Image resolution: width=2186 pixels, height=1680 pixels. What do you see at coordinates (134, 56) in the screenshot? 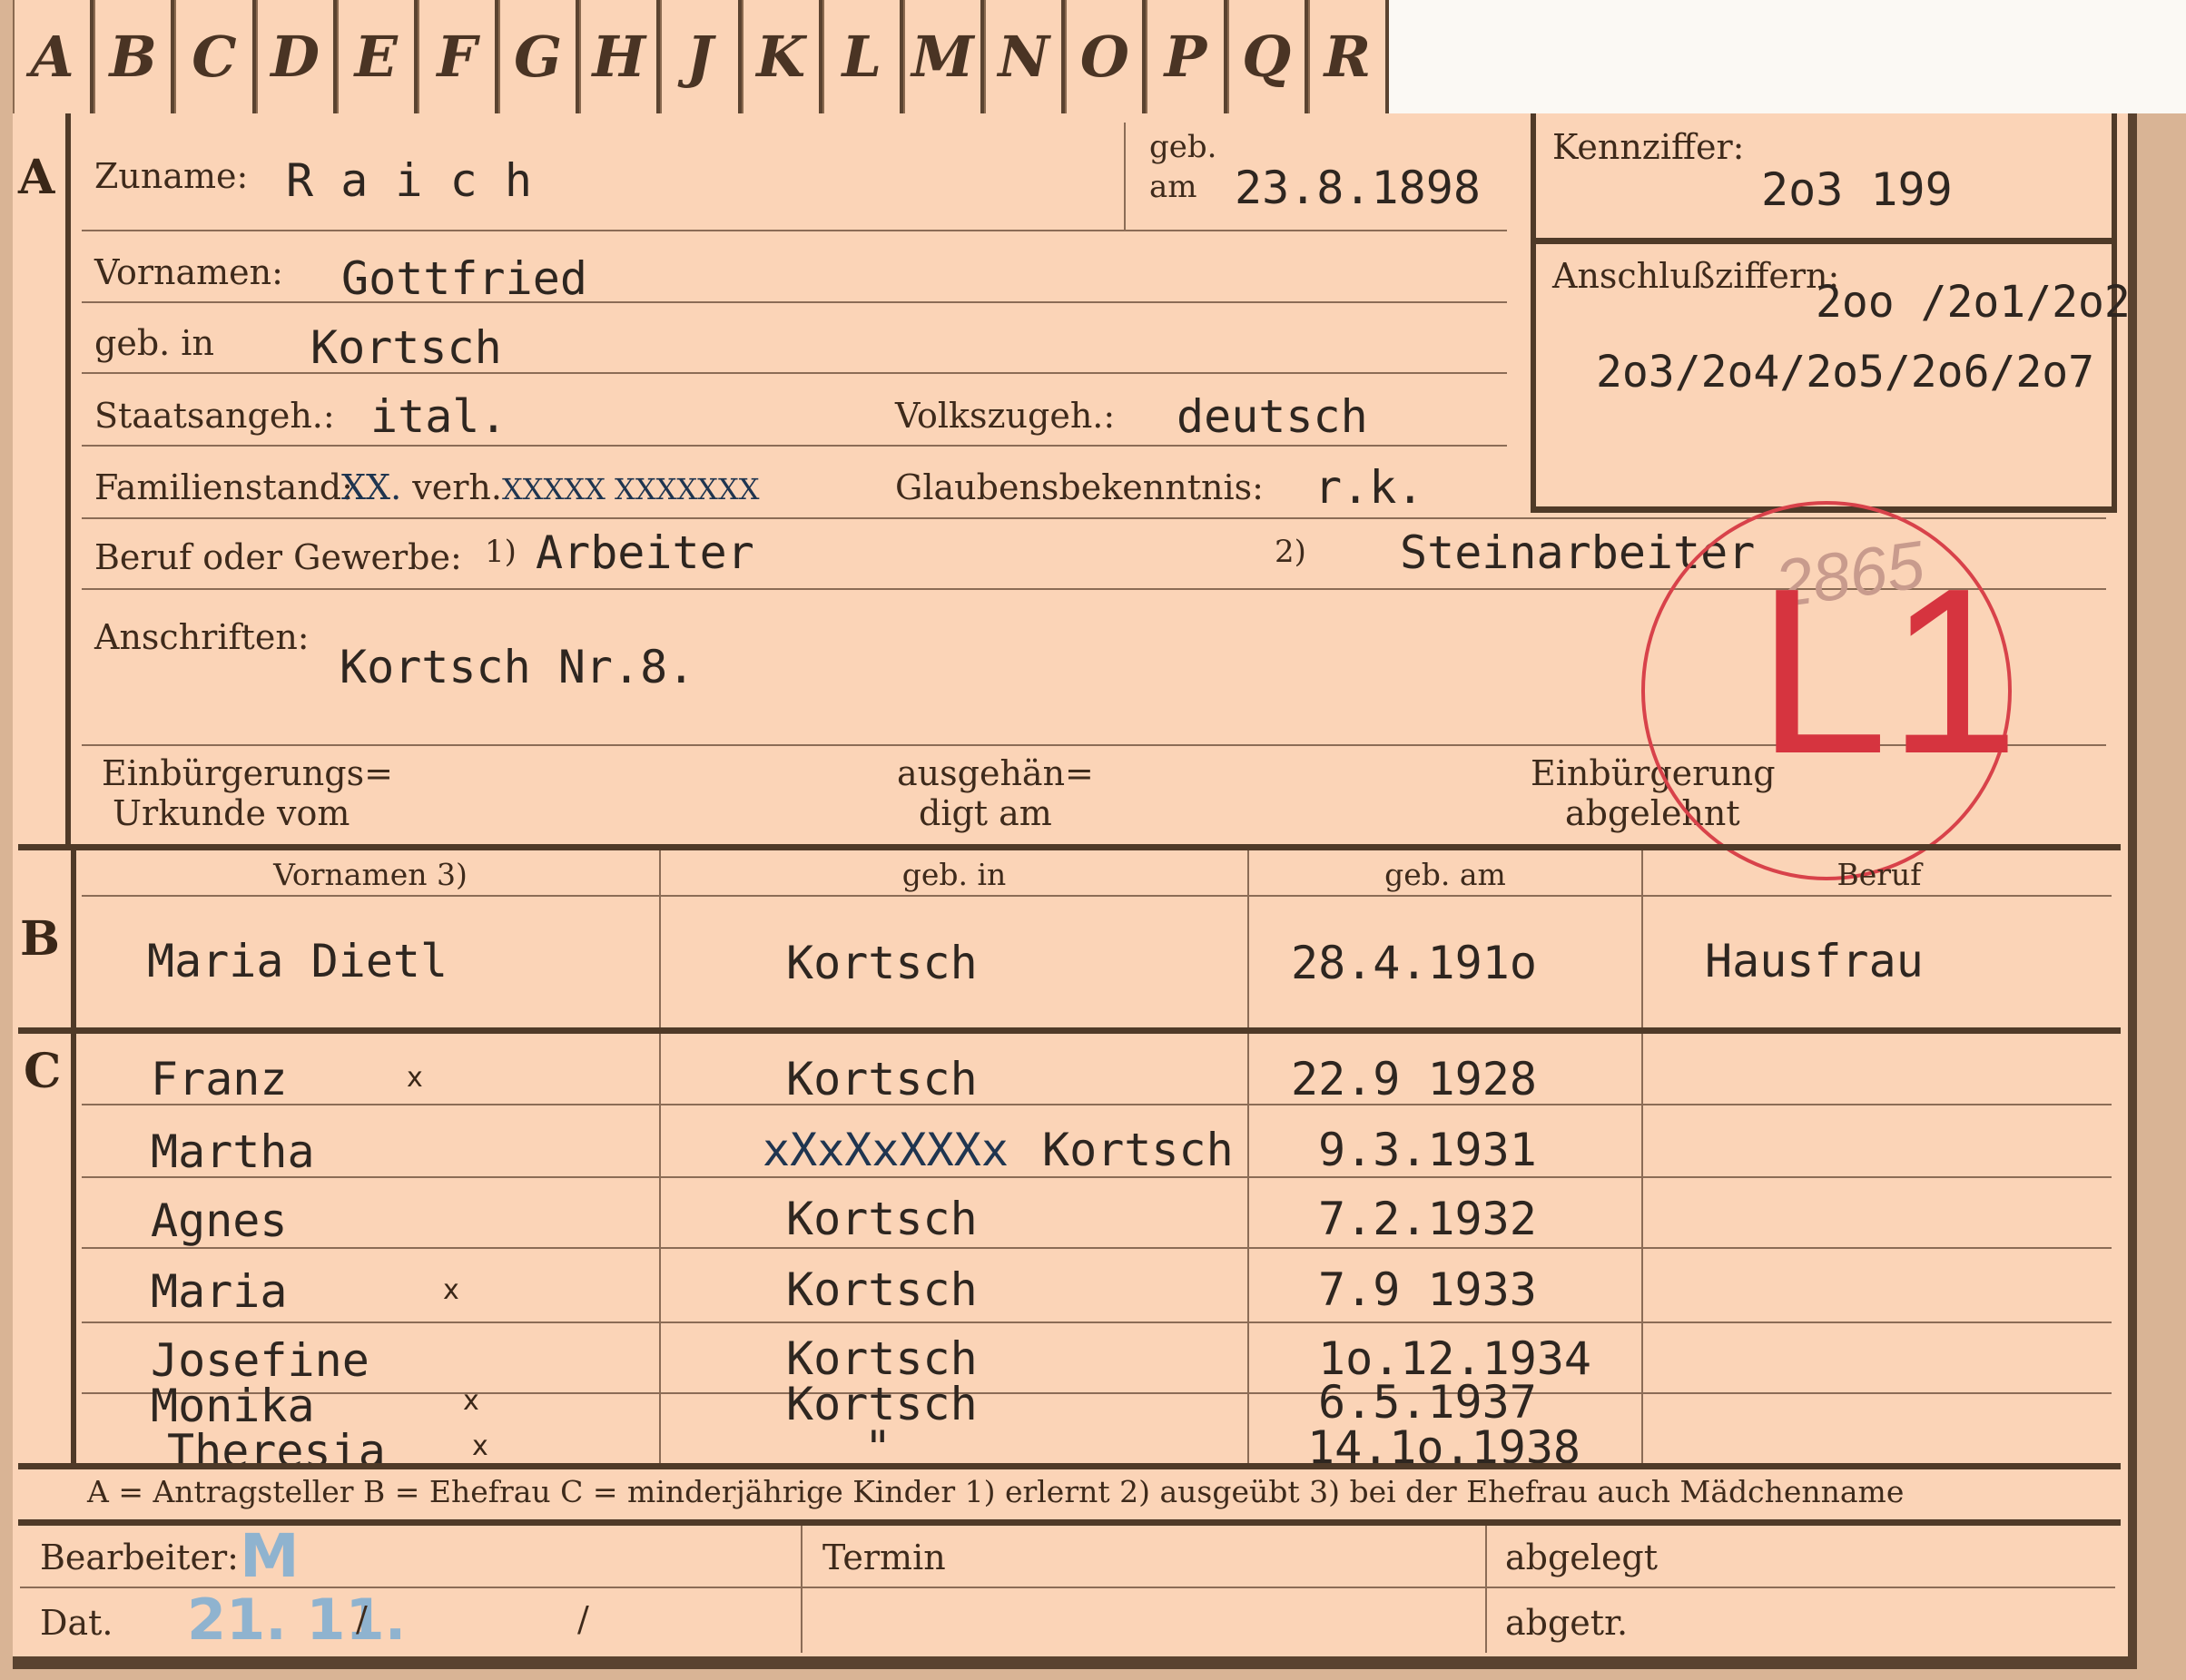
I see `alphabet-tab-b: B` at bounding box center [134, 56].